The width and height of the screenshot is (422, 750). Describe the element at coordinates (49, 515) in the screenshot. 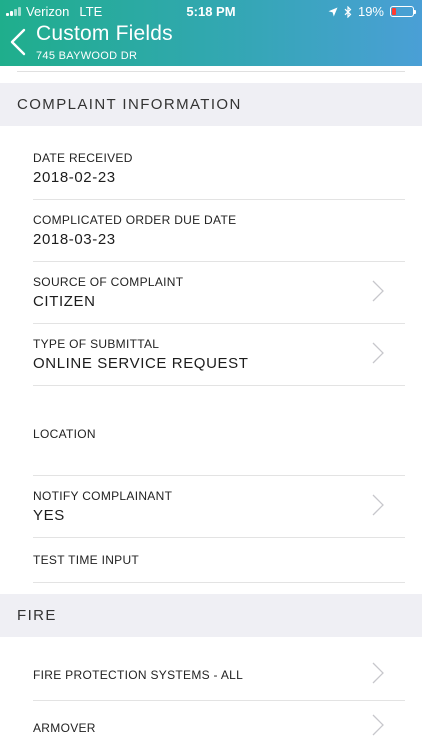

I see `field-value: YES` at that location.